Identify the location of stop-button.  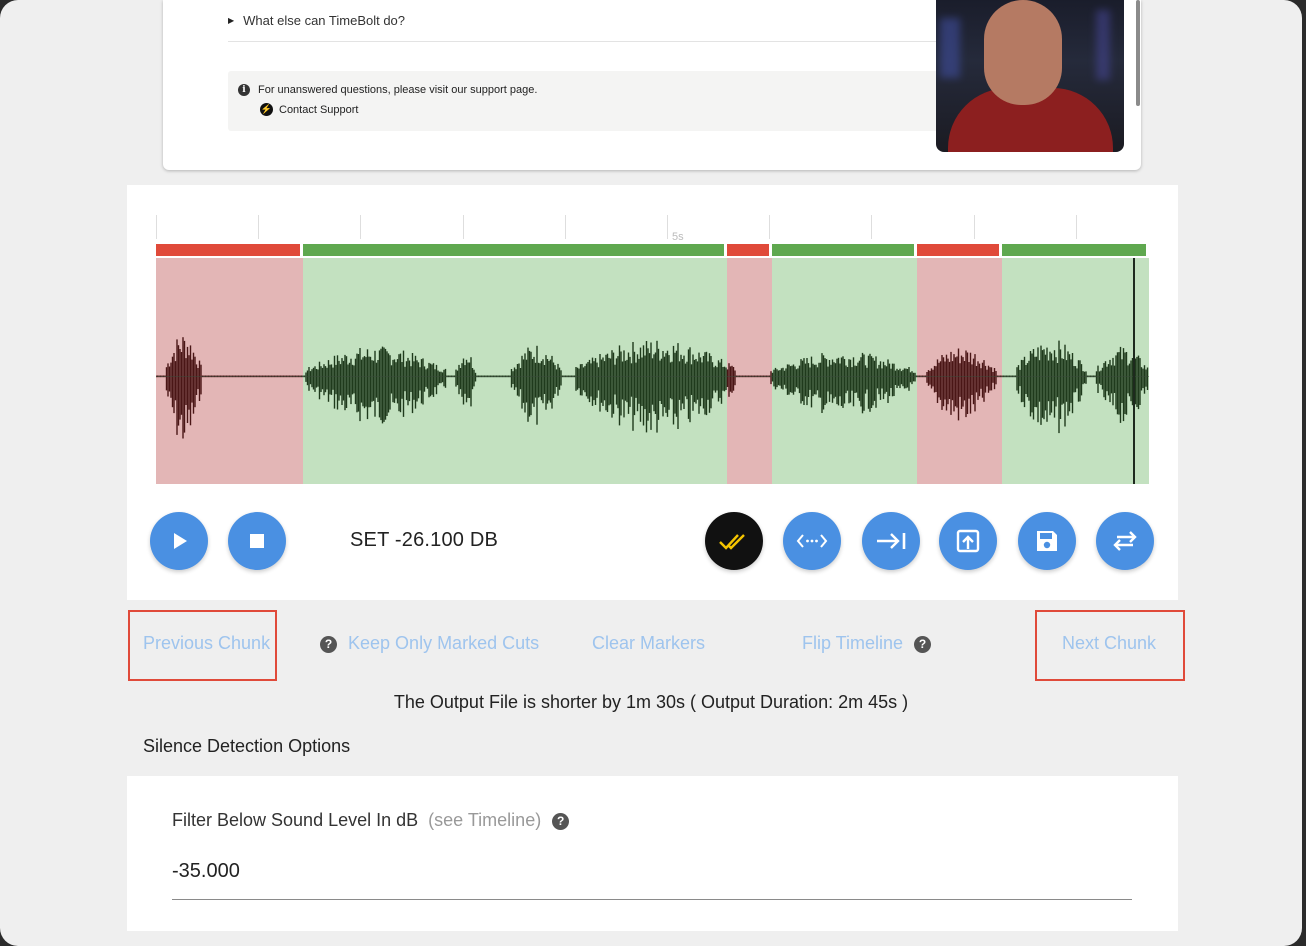
(257, 541).